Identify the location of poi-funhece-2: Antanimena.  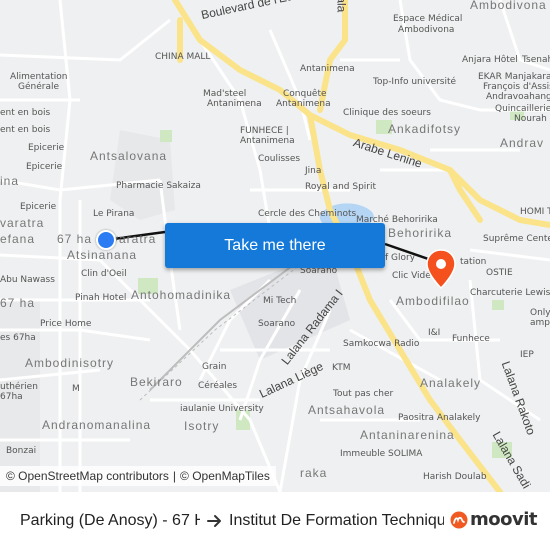
(267, 141).